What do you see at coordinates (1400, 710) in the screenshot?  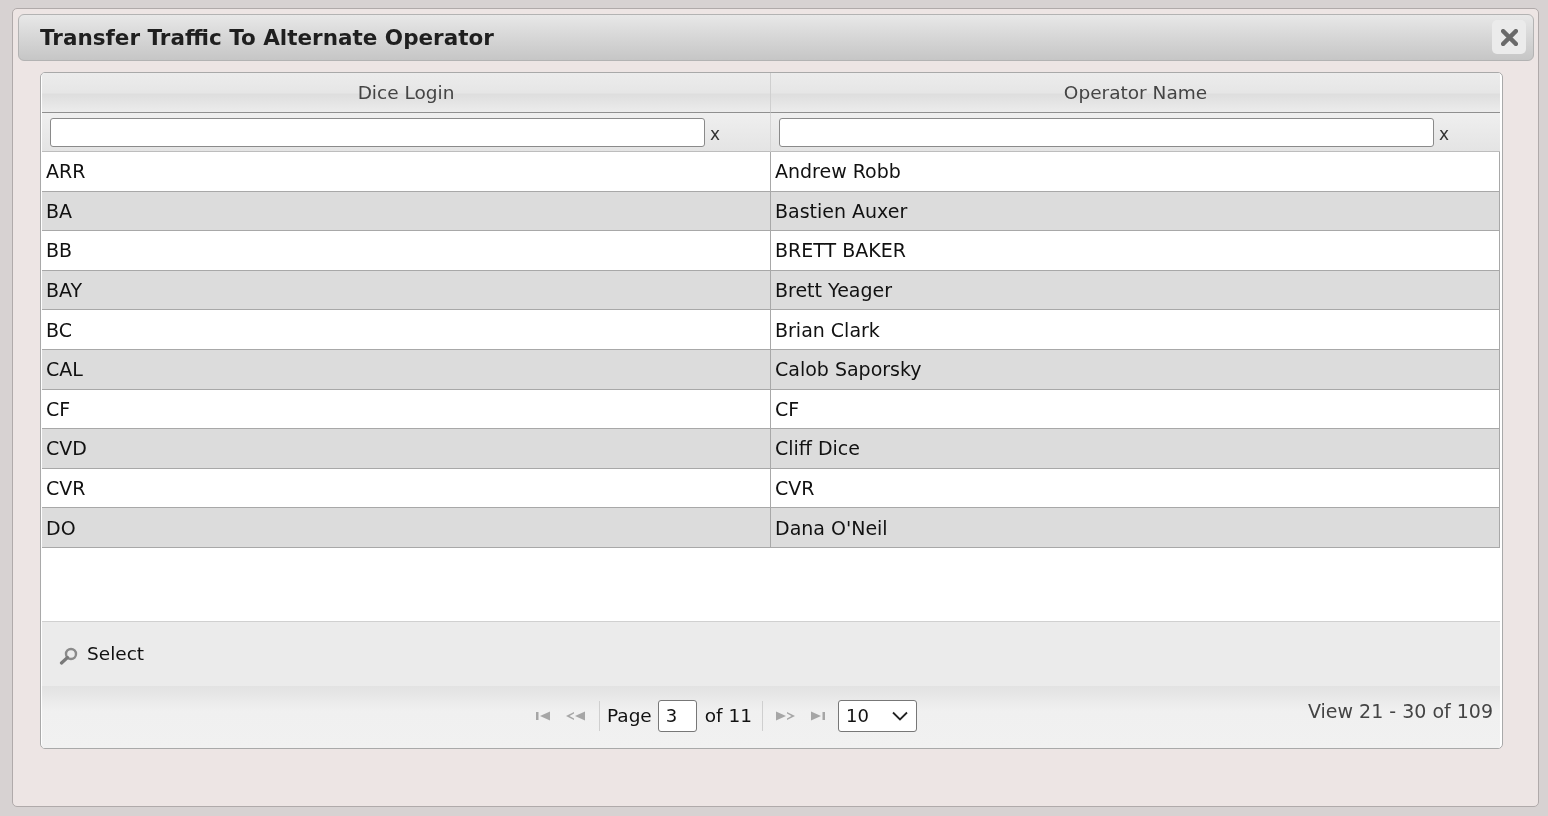 I see `record-summary: View 21 - 30 of 109` at bounding box center [1400, 710].